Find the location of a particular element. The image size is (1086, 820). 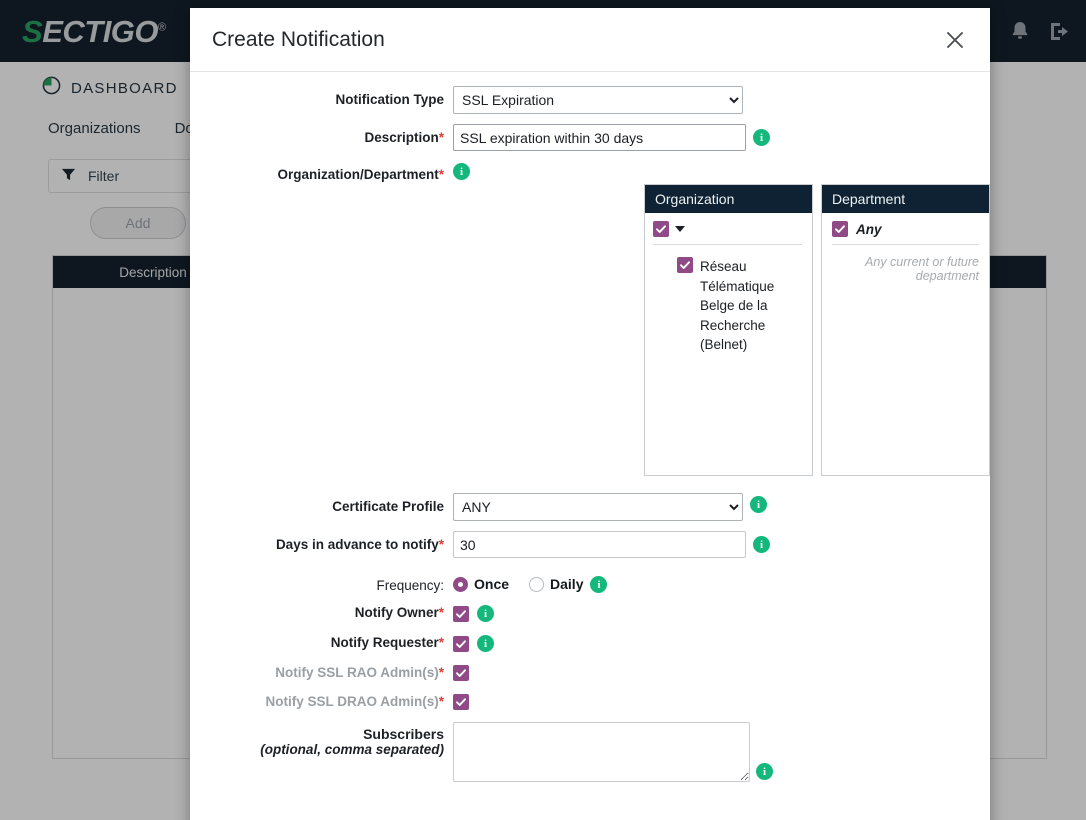

subscribers-textarea is located at coordinates (601, 752).